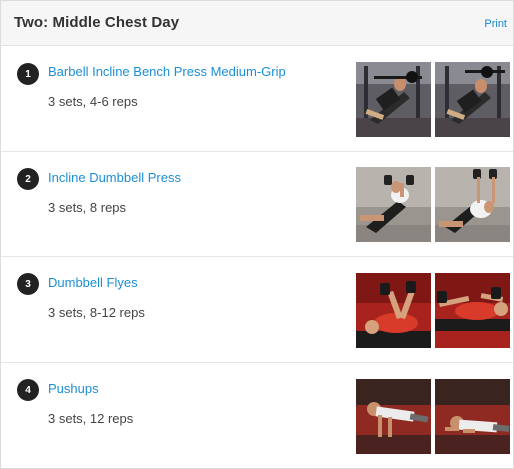  Describe the element at coordinates (87, 207) in the screenshot. I see `exercise-sets: 3 sets, 8 reps` at that location.